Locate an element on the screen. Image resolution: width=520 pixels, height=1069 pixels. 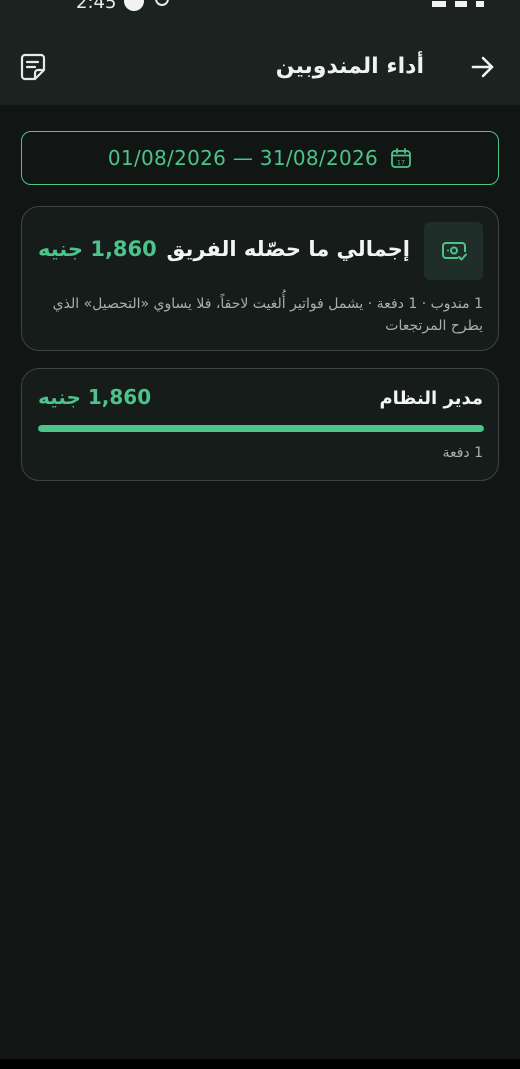
back-button is located at coordinates (483, 67).